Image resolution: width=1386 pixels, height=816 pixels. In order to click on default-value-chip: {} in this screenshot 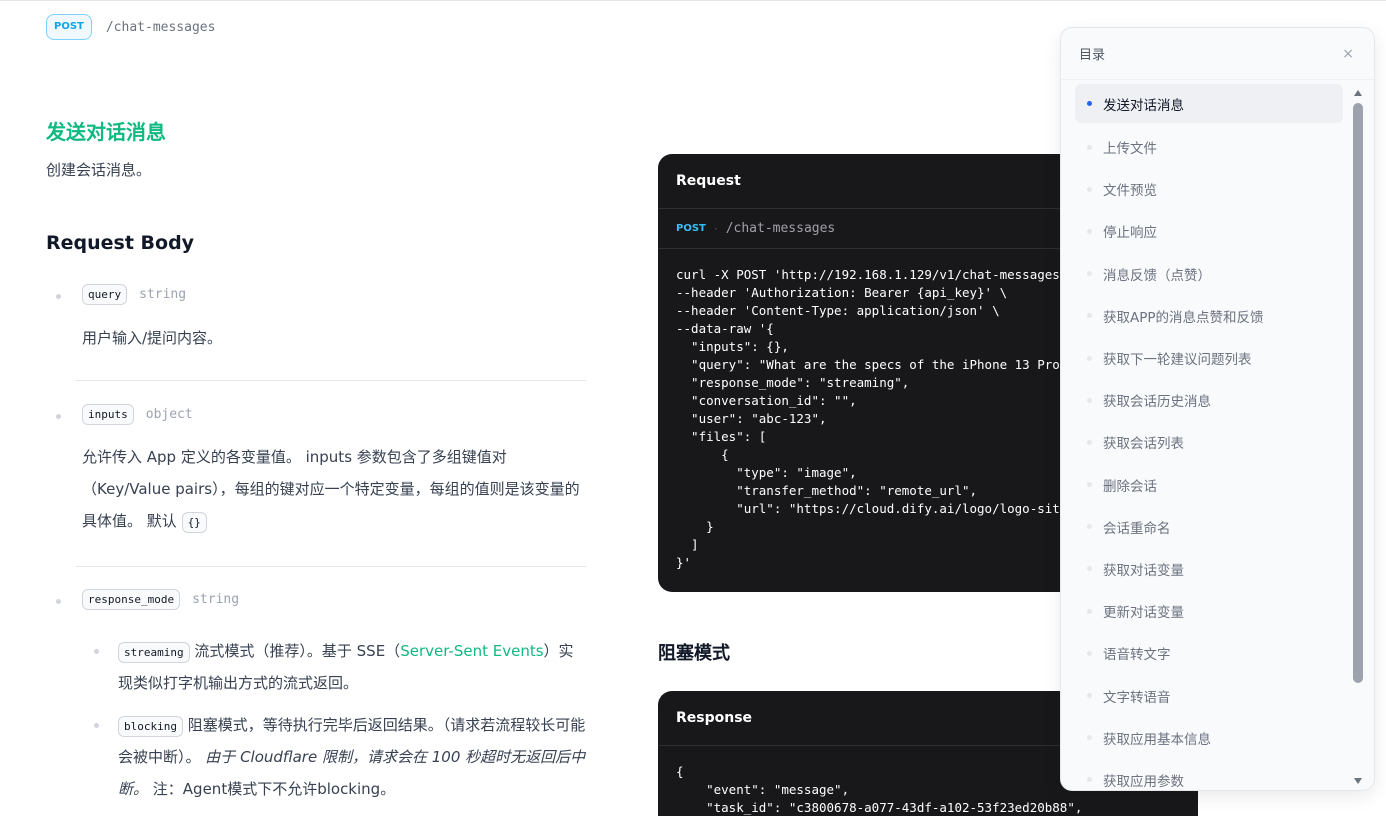, I will do `click(194, 522)`.